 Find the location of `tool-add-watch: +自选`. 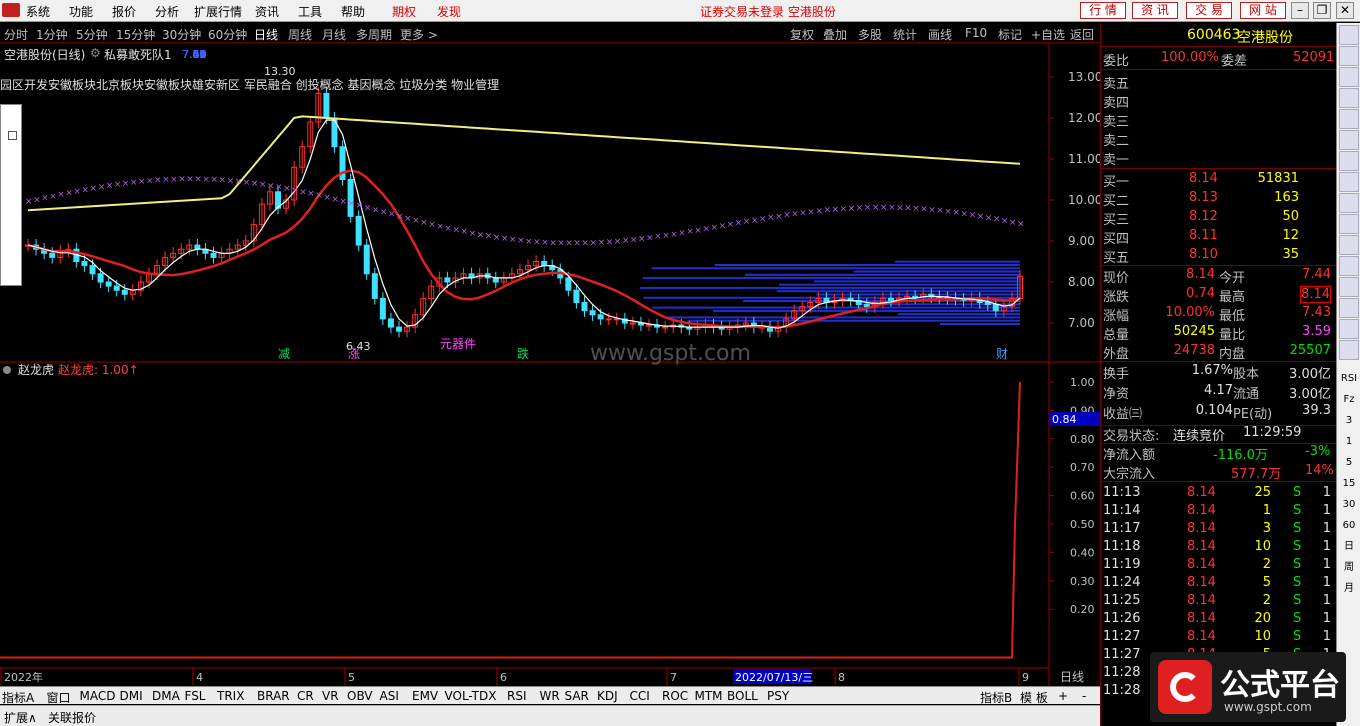

tool-add-watch: +自选 is located at coordinates (1048, 34).